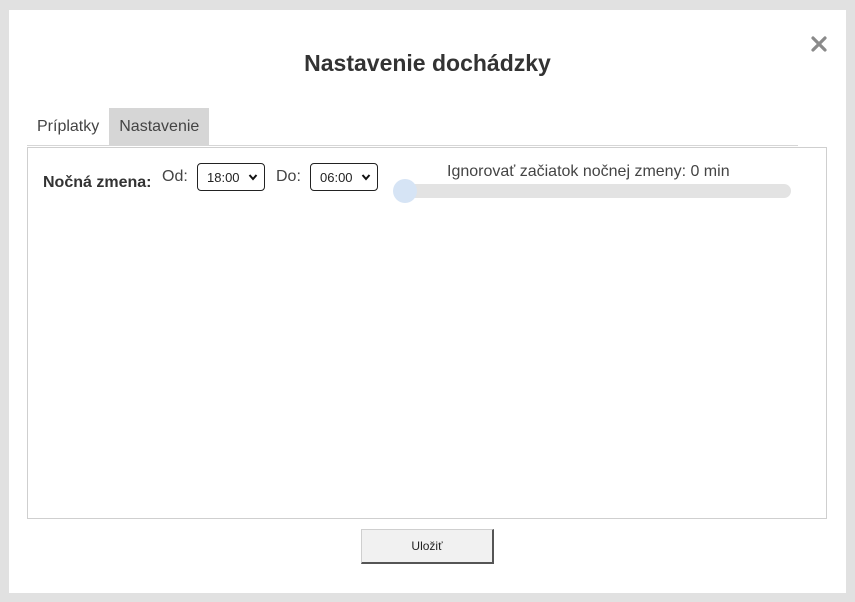  I want to click on from-label: Od:, so click(175, 176).